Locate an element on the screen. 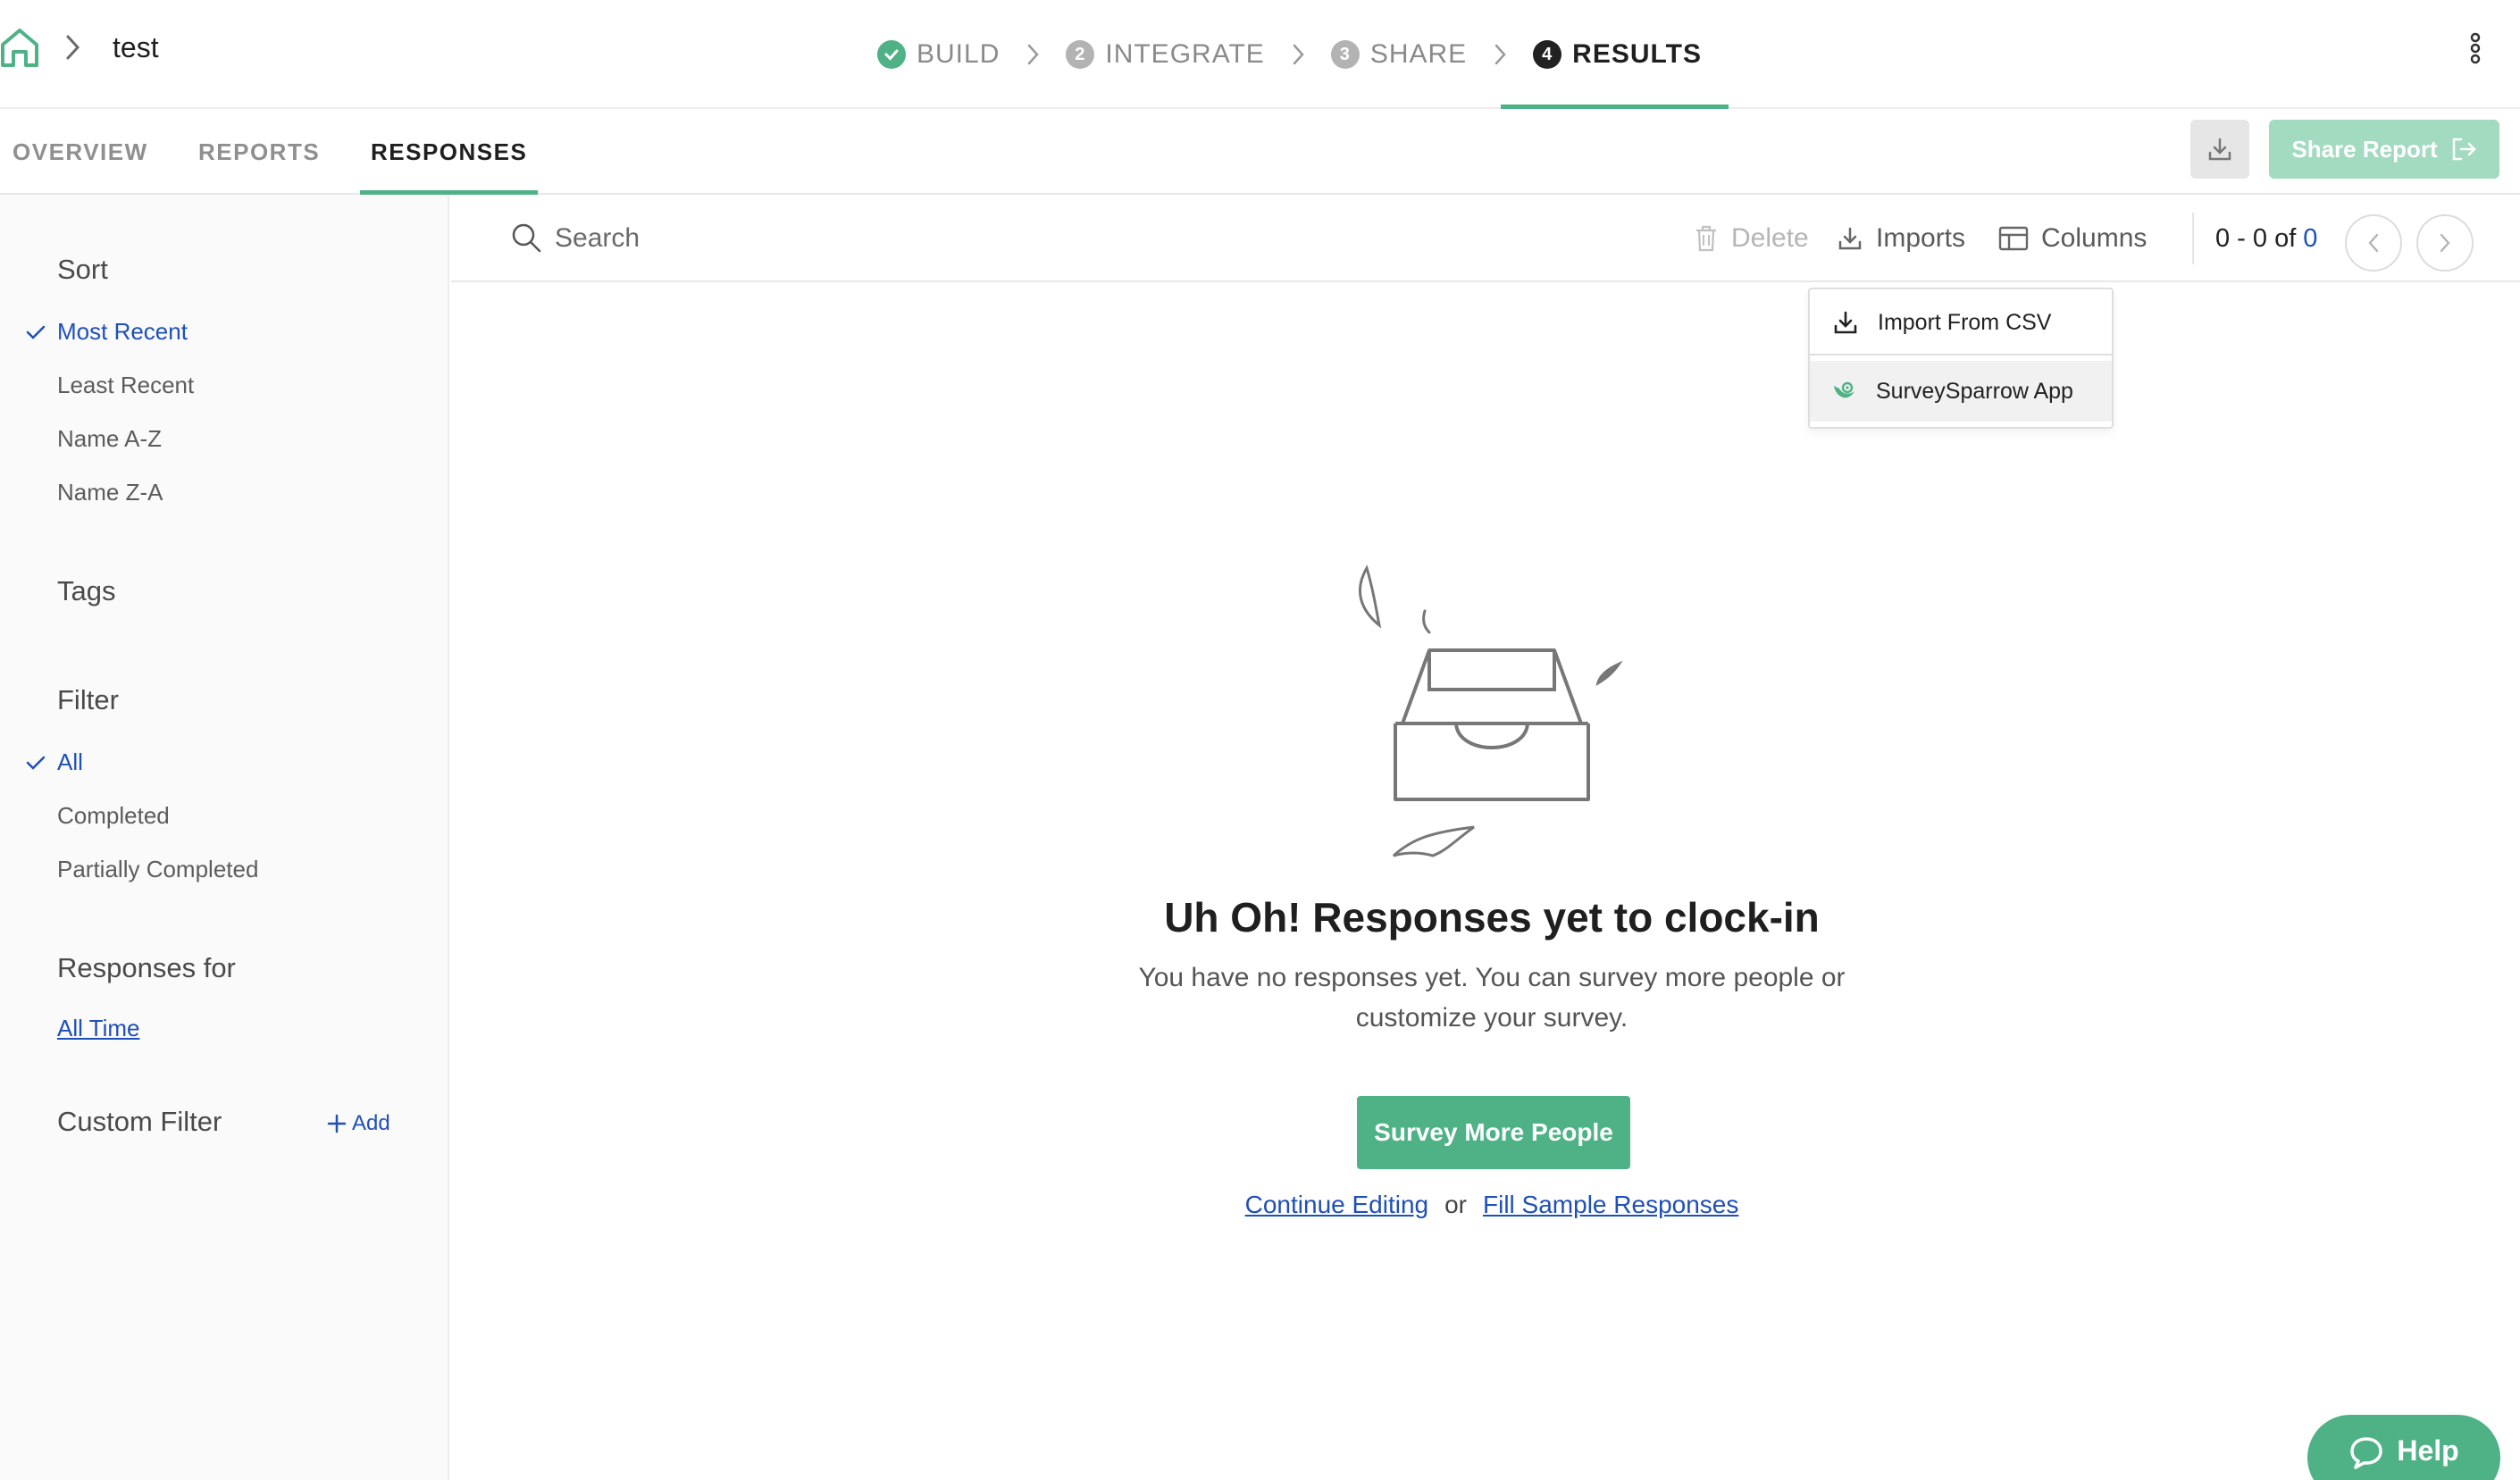  step-label: BUILD is located at coordinates (958, 54).